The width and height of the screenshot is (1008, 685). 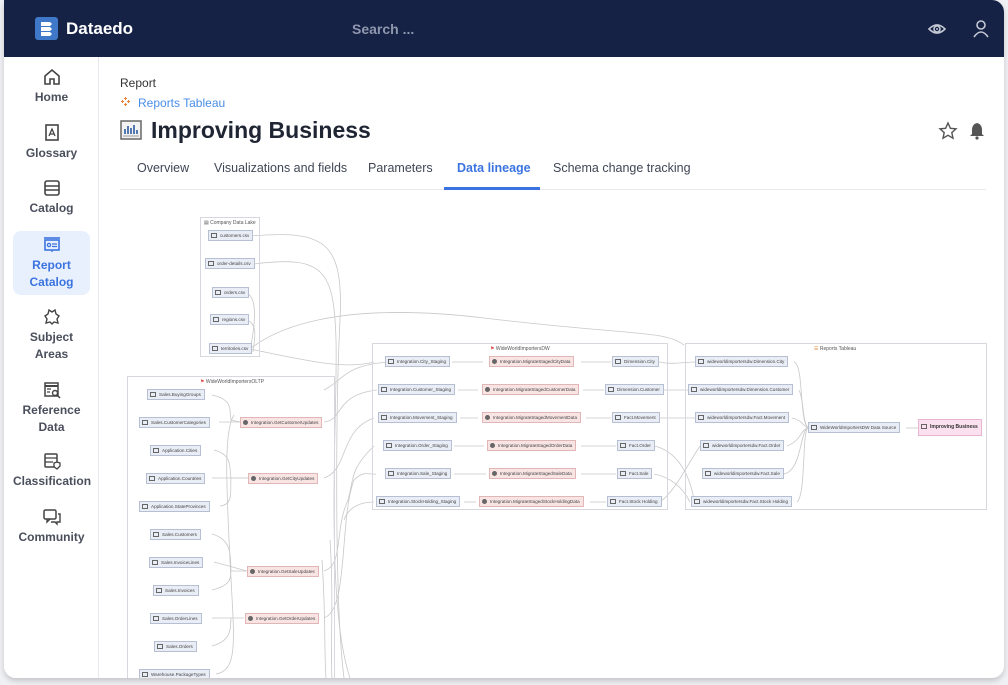 What do you see at coordinates (176, 590) in the screenshot?
I see `lineage-node-table: Sales.Invoices` at bounding box center [176, 590].